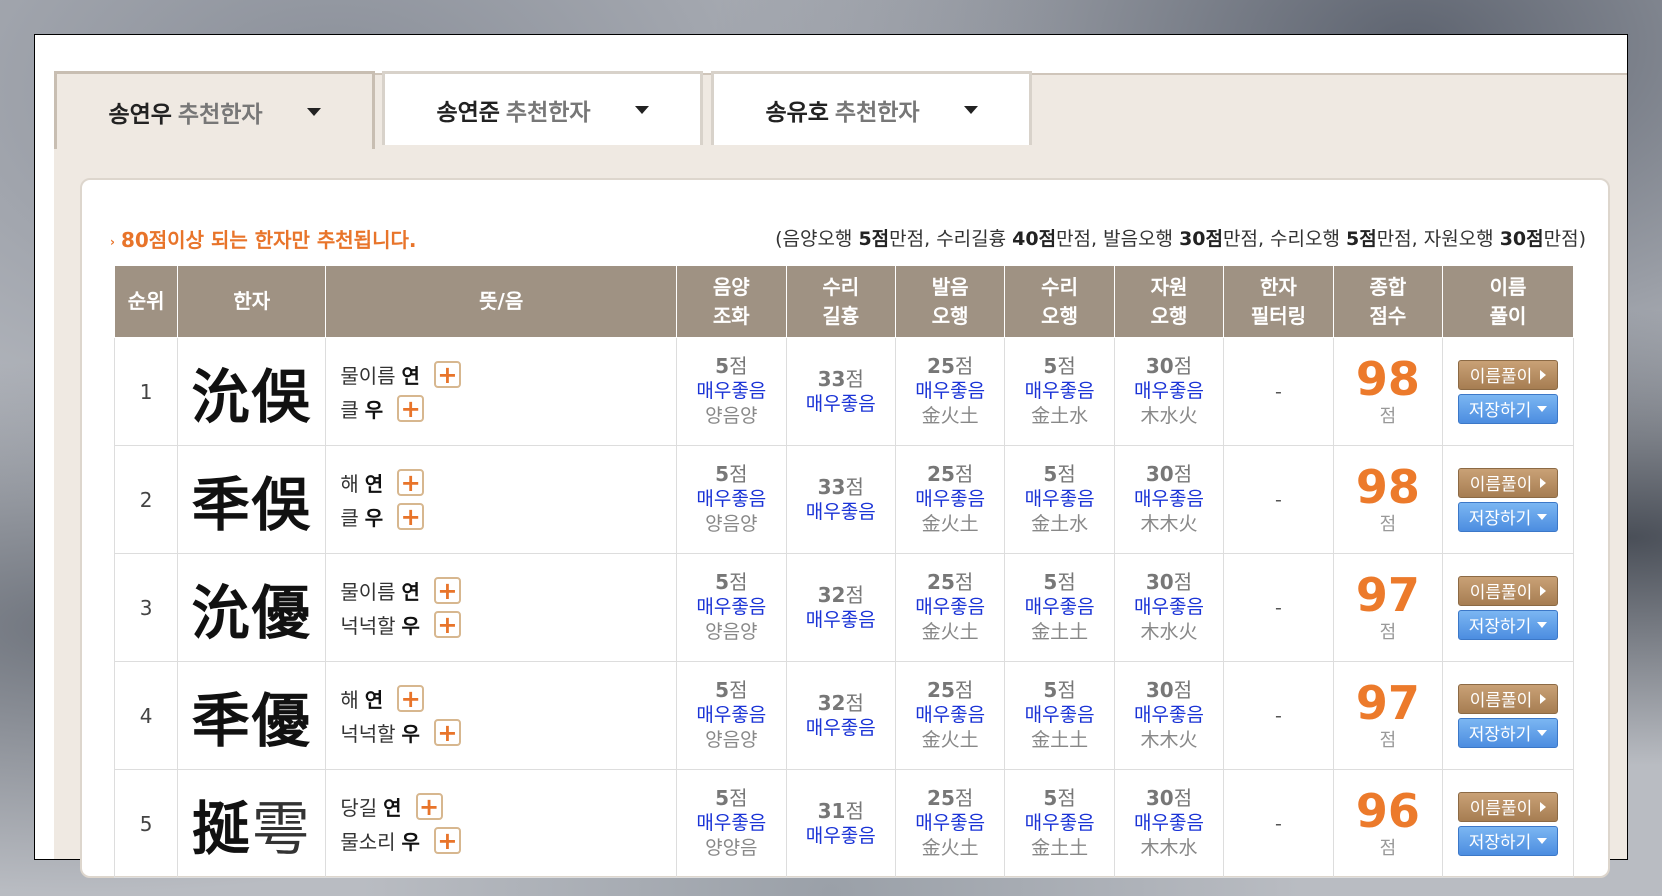 The height and width of the screenshot is (896, 1662). I want to click on tab-name: 송연준, so click(468, 112).